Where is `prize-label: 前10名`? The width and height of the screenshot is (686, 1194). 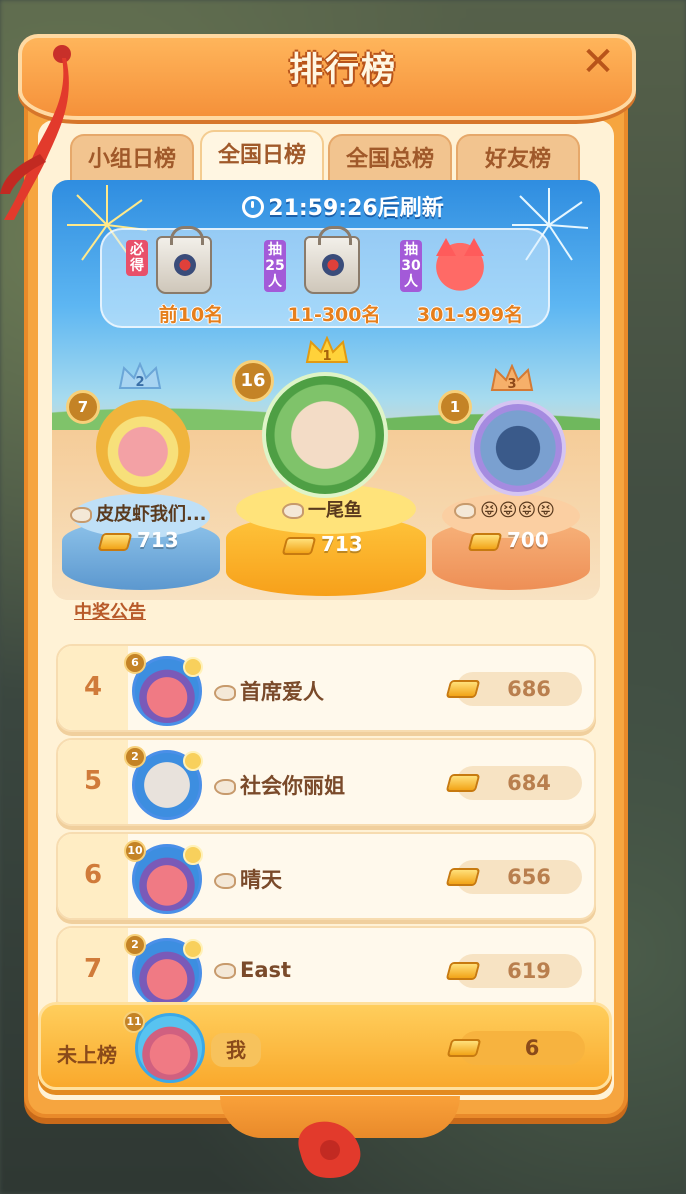 prize-label: 前10名 is located at coordinates (191, 315).